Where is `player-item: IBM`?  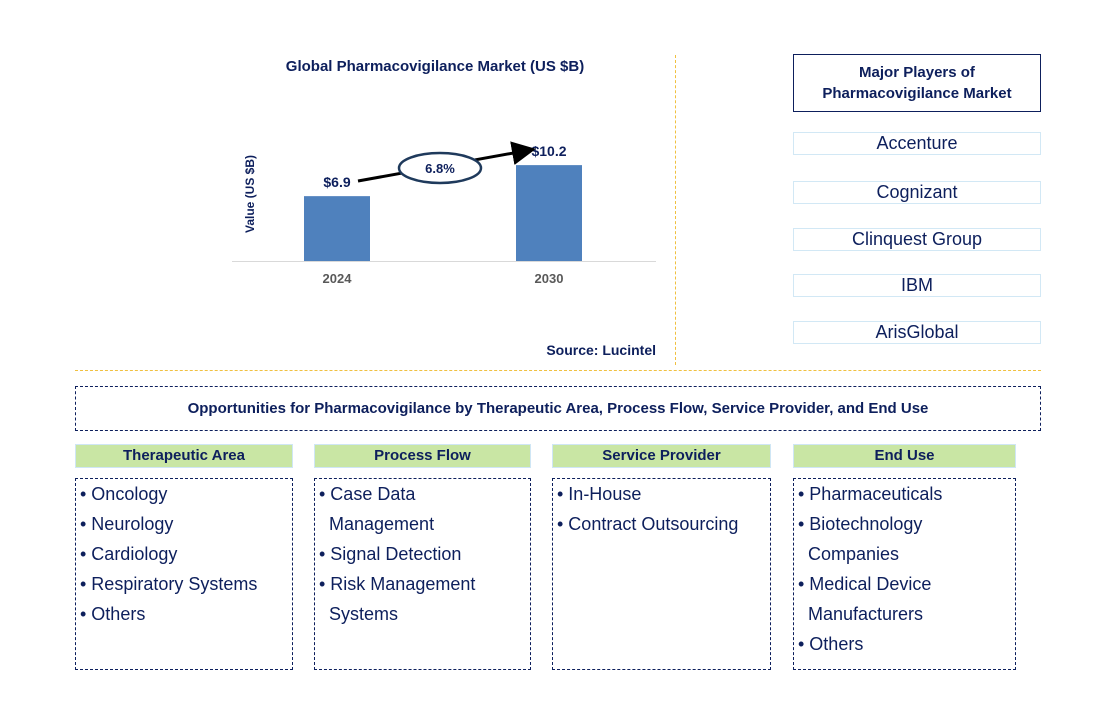
player-item: IBM is located at coordinates (917, 285).